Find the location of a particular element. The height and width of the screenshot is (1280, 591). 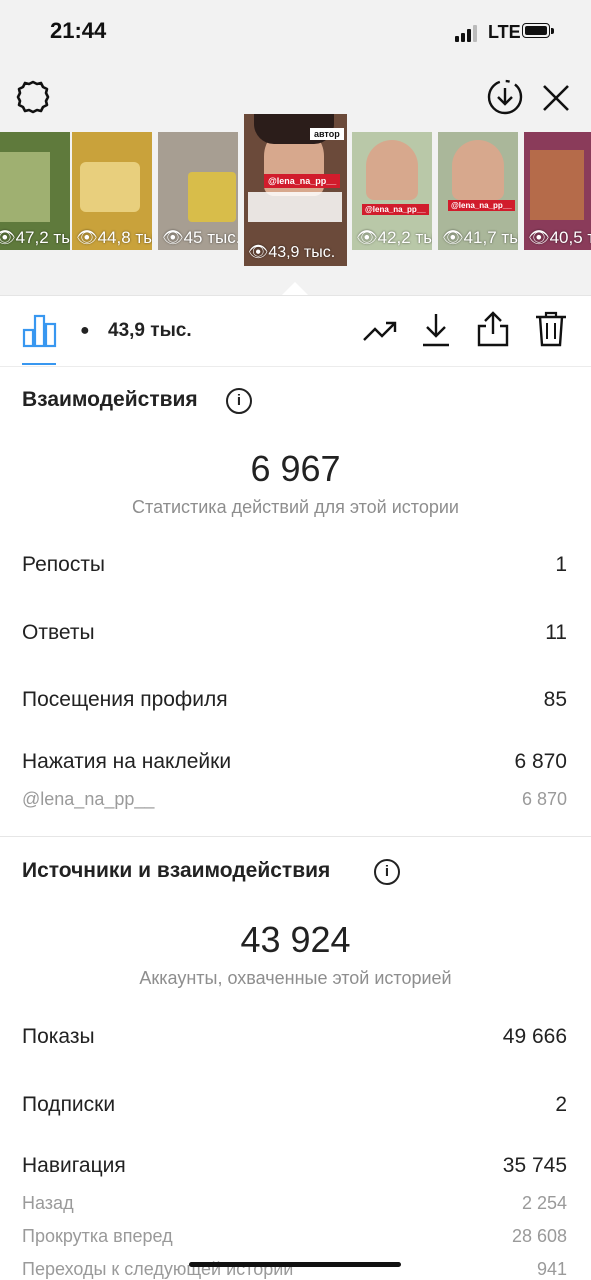

settings-button is located at coordinates (33, 97).